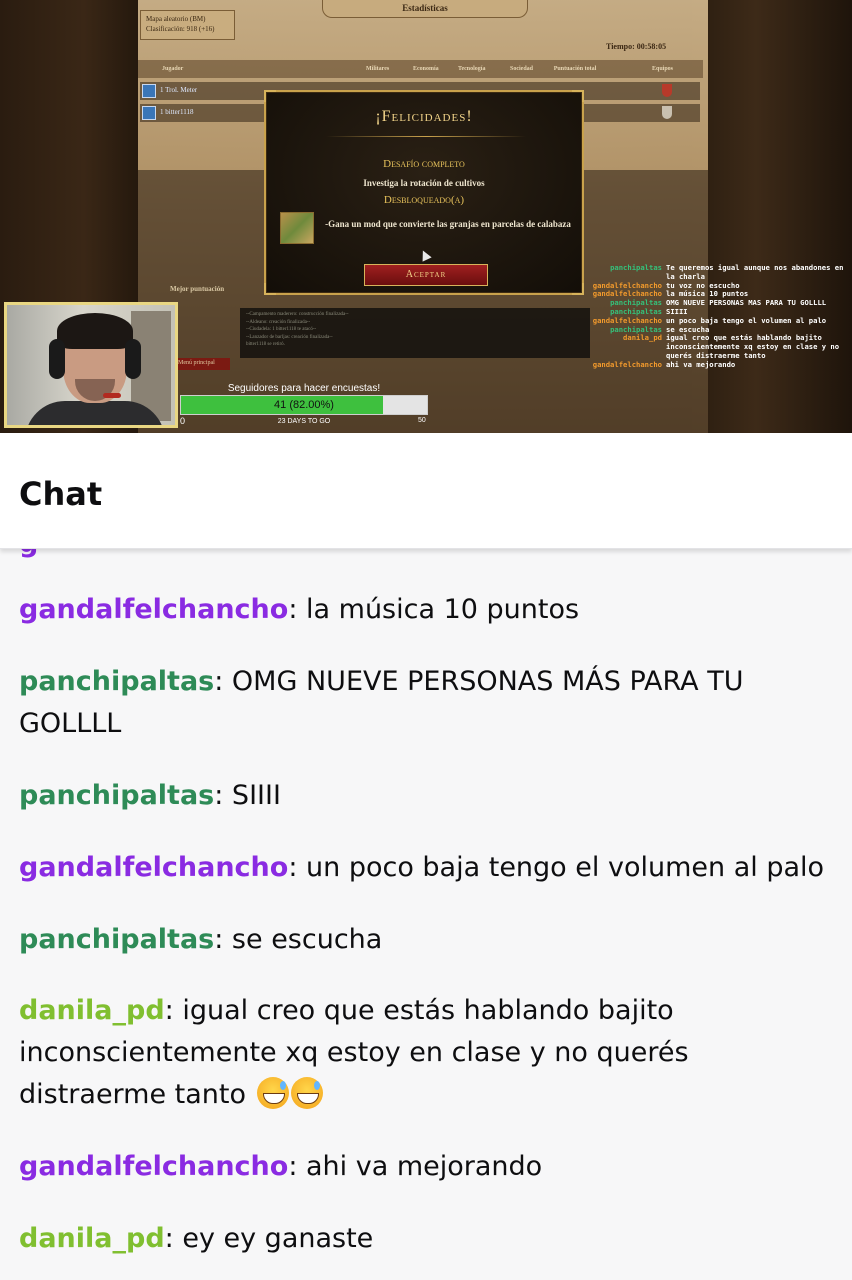 This screenshot has height=1280, width=852. I want to click on chat-message-text: : ahi va mejorando, so click(415, 1166).